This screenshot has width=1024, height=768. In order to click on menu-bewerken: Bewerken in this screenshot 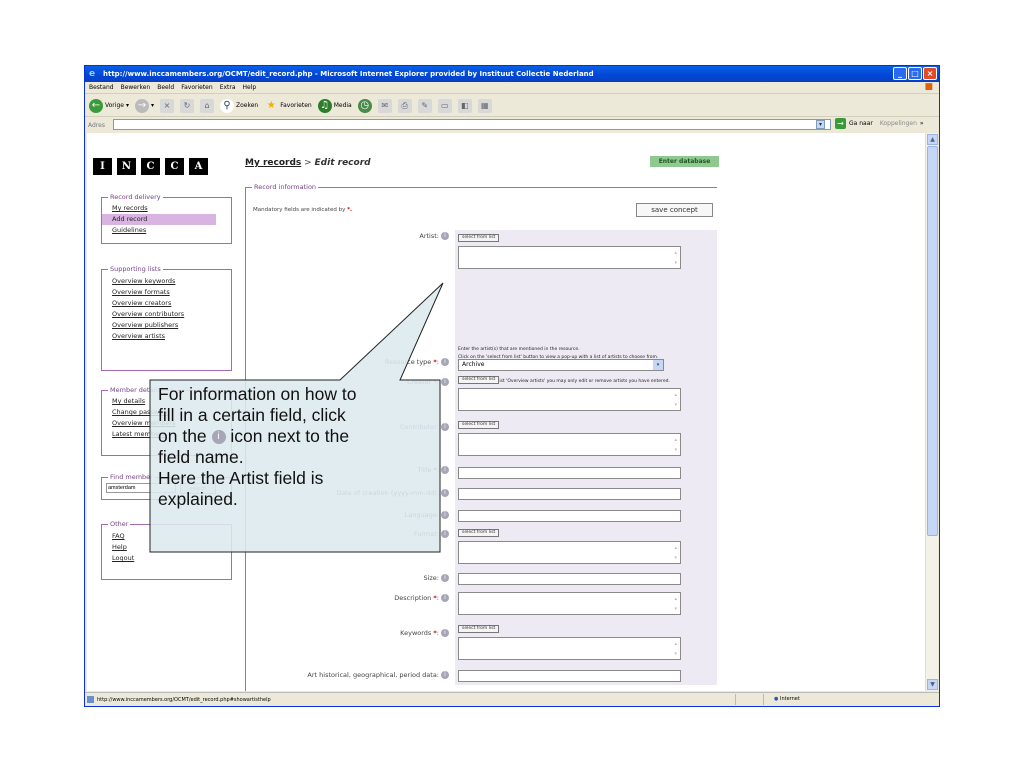, I will do `click(136, 87)`.